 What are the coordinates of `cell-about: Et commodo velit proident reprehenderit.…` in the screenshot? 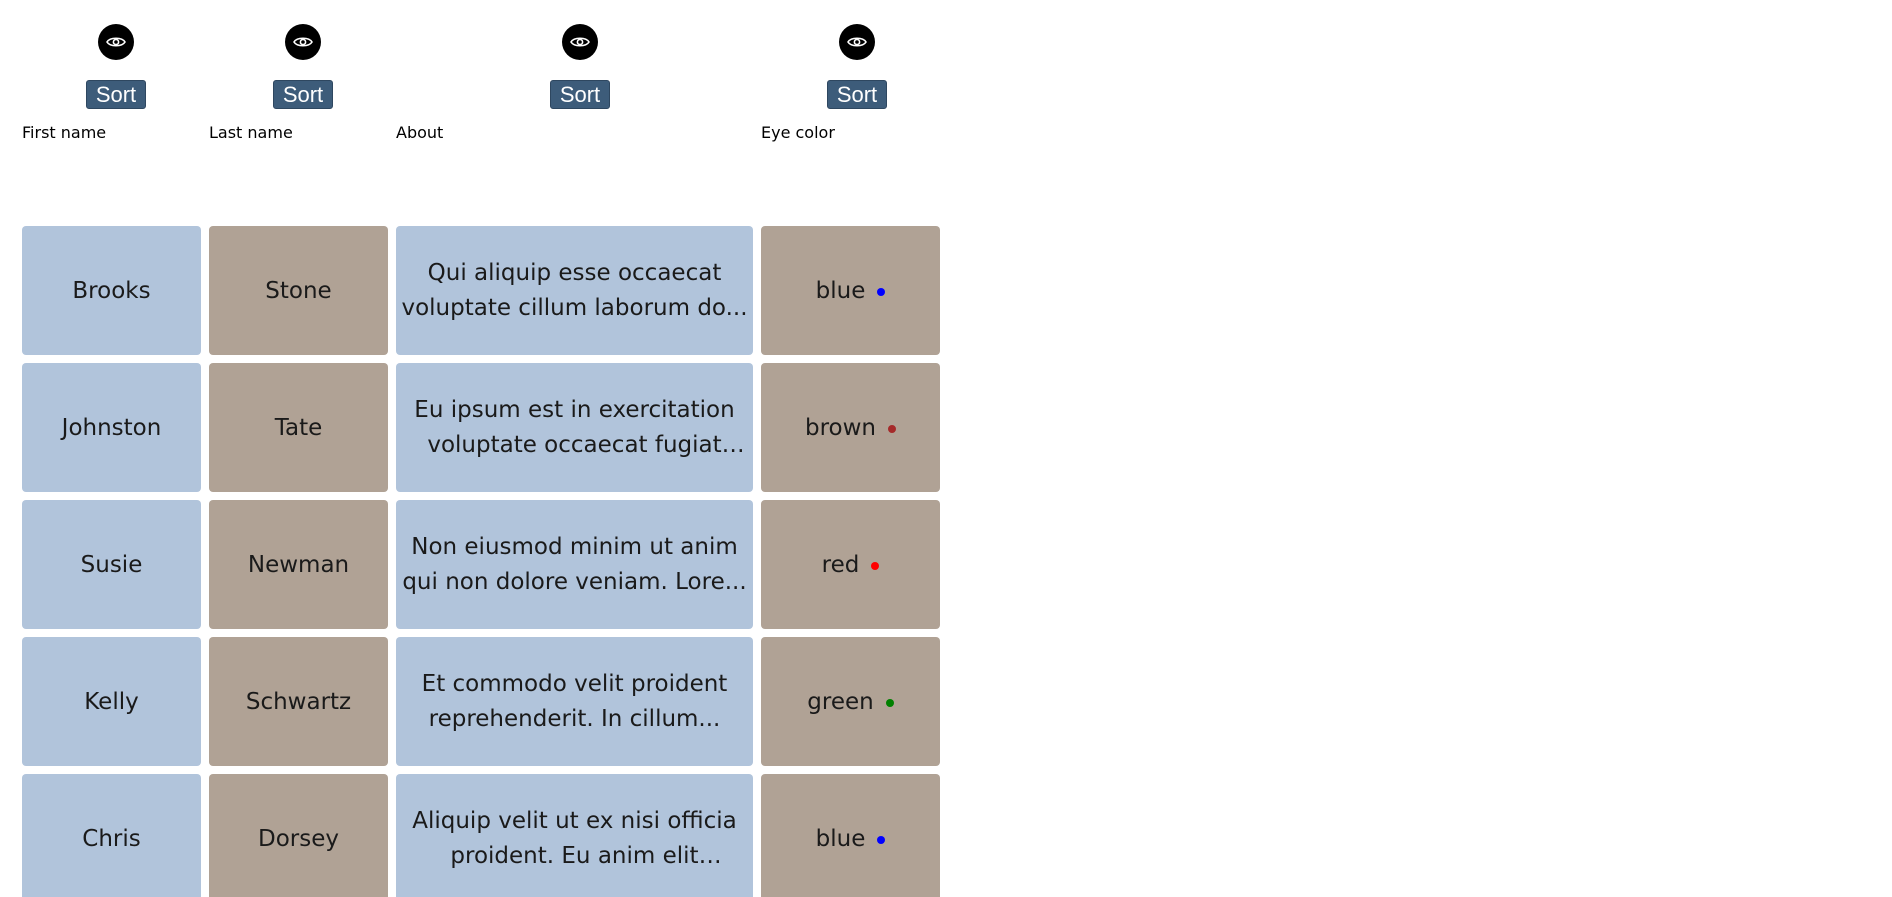 It's located at (574, 701).